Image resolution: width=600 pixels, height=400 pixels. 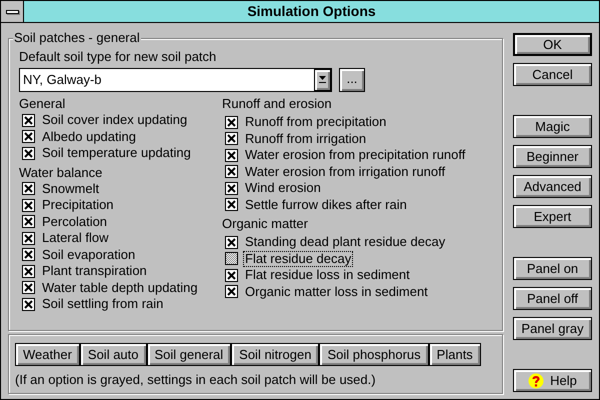 What do you see at coordinates (552, 186) in the screenshot?
I see `dialog-button: Advanced` at bounding box center [552, 186].